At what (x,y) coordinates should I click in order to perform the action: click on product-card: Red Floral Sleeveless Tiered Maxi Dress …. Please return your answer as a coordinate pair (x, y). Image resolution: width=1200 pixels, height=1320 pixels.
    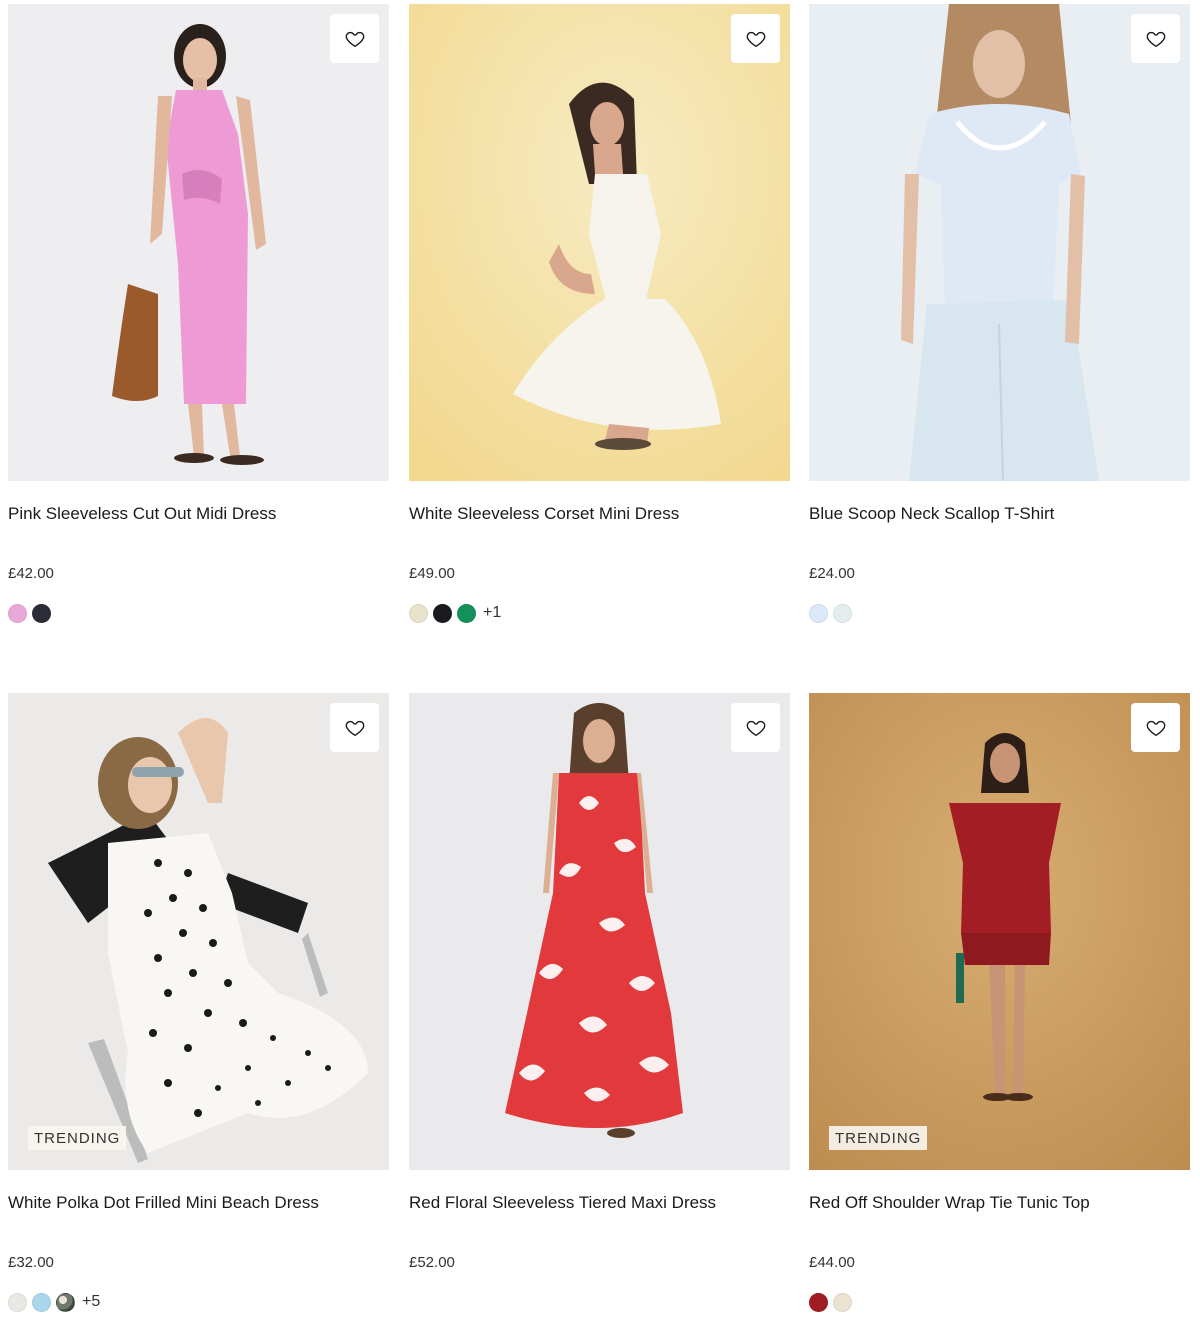
    Looking at the image, I should click on (599, 1003).